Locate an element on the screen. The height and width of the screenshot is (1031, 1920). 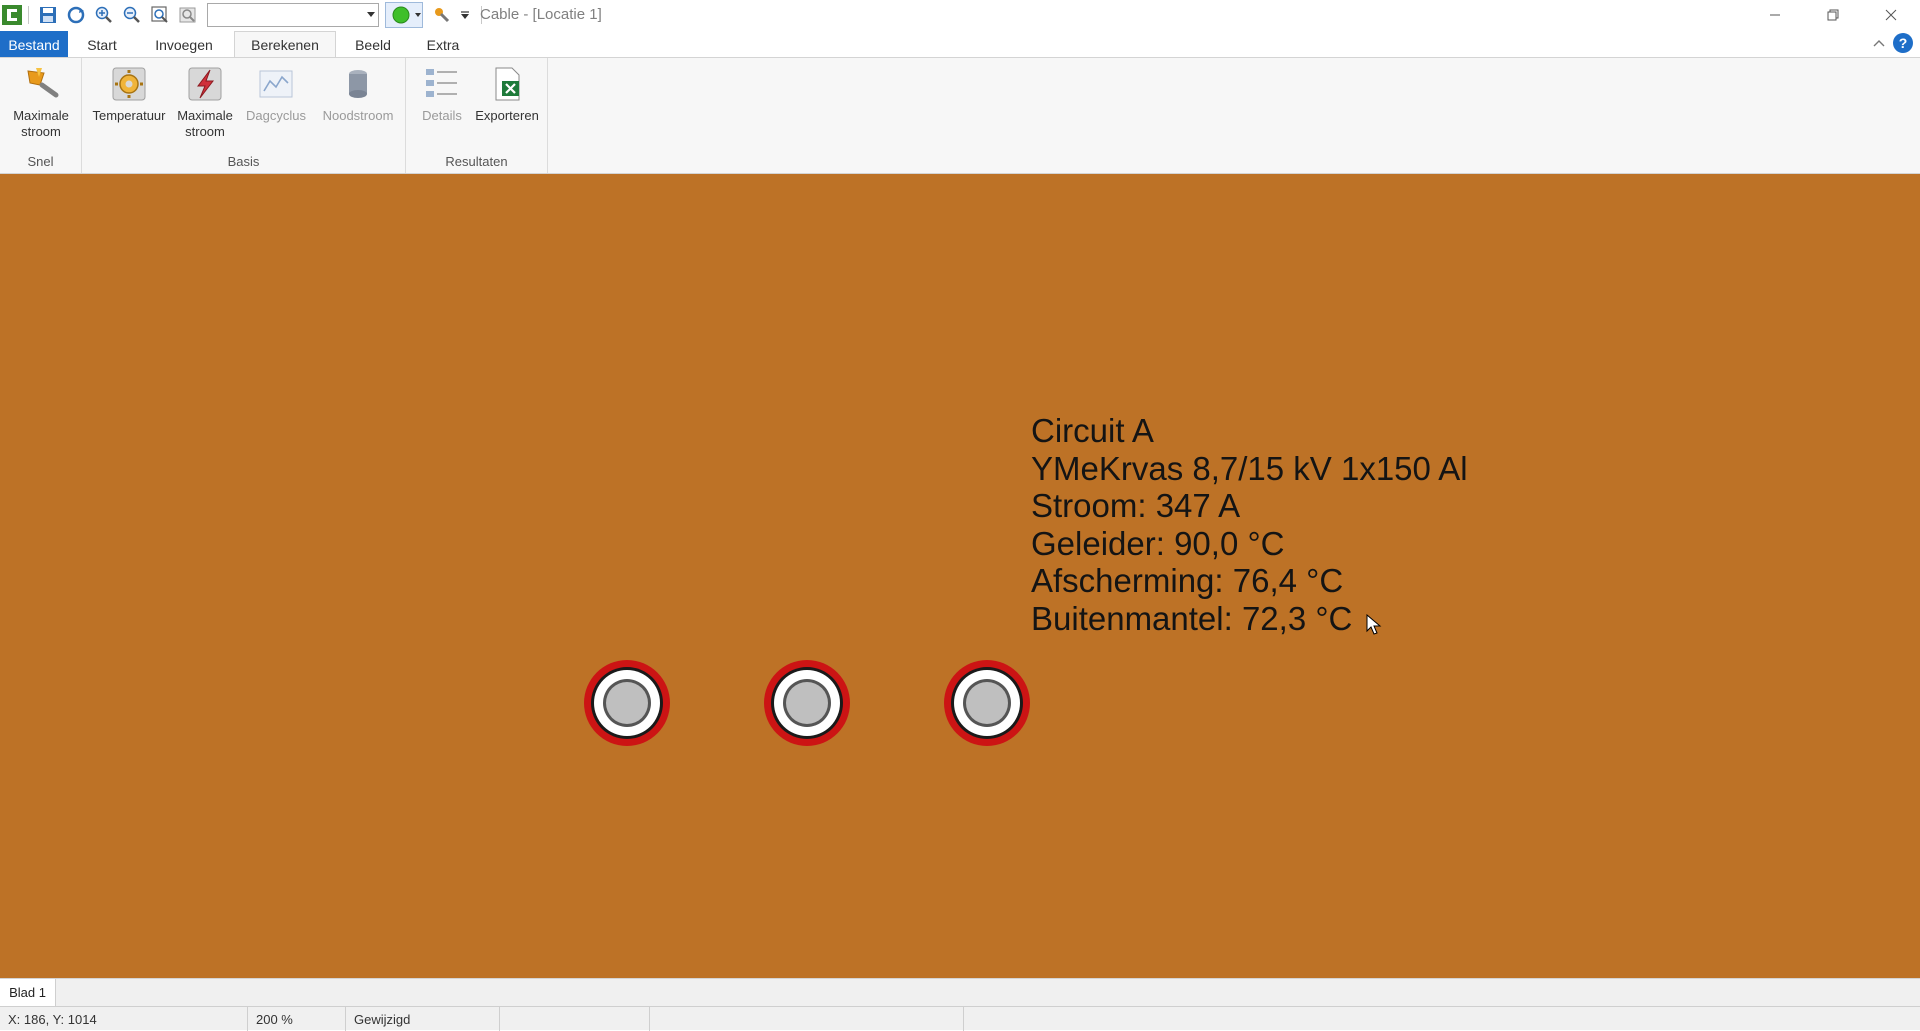
split-arrow-icon is located at coordinates (418, 14).